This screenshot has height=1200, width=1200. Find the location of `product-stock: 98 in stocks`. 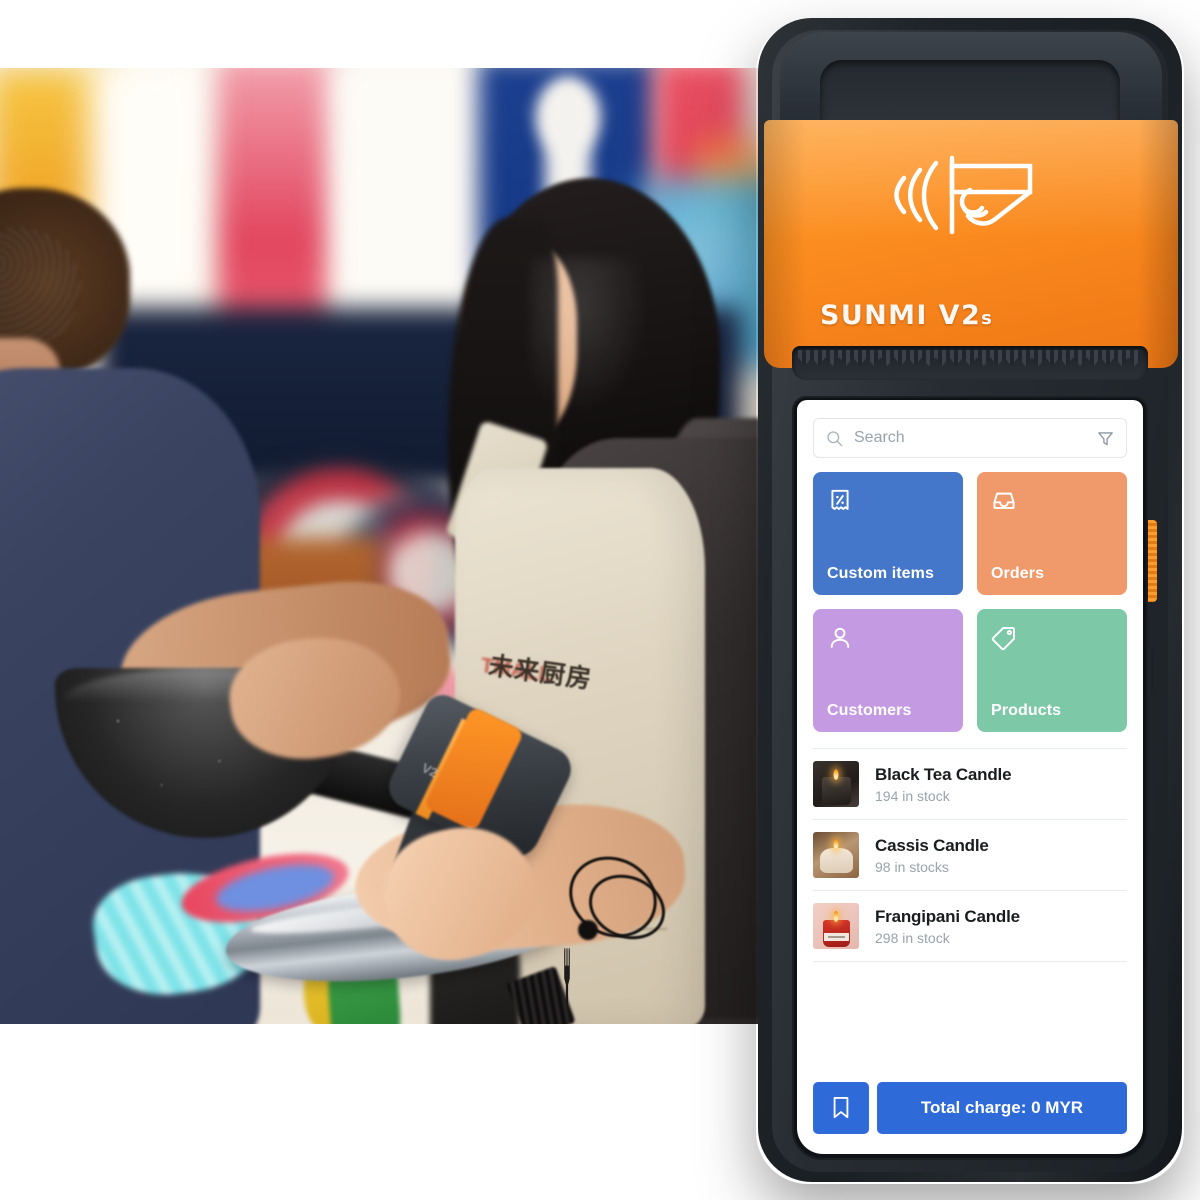

product-stock: 98 in stocks is located at coordinates (912, 866).